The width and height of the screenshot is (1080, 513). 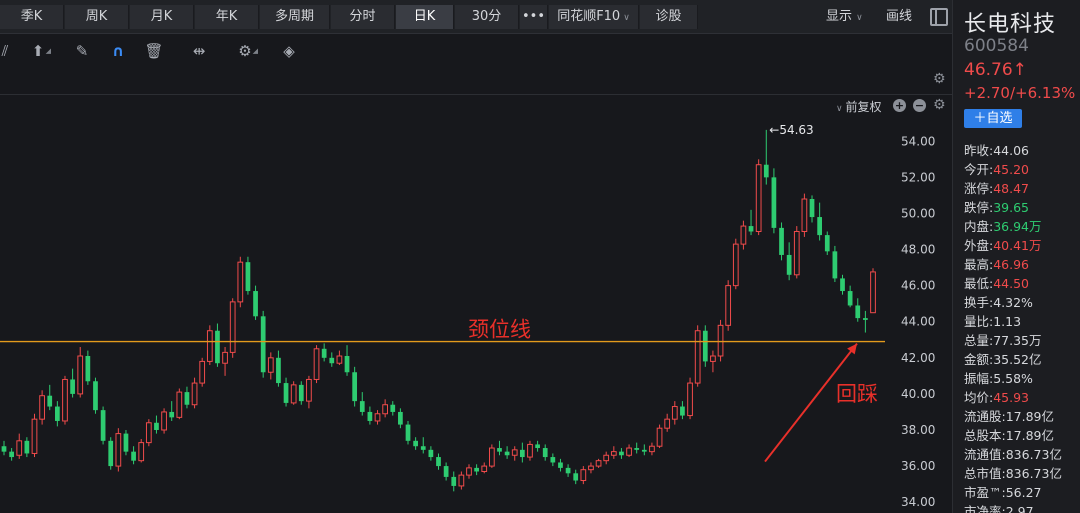 I want to click on chevron-down-icon: ∨, so click(x=859, y=18).